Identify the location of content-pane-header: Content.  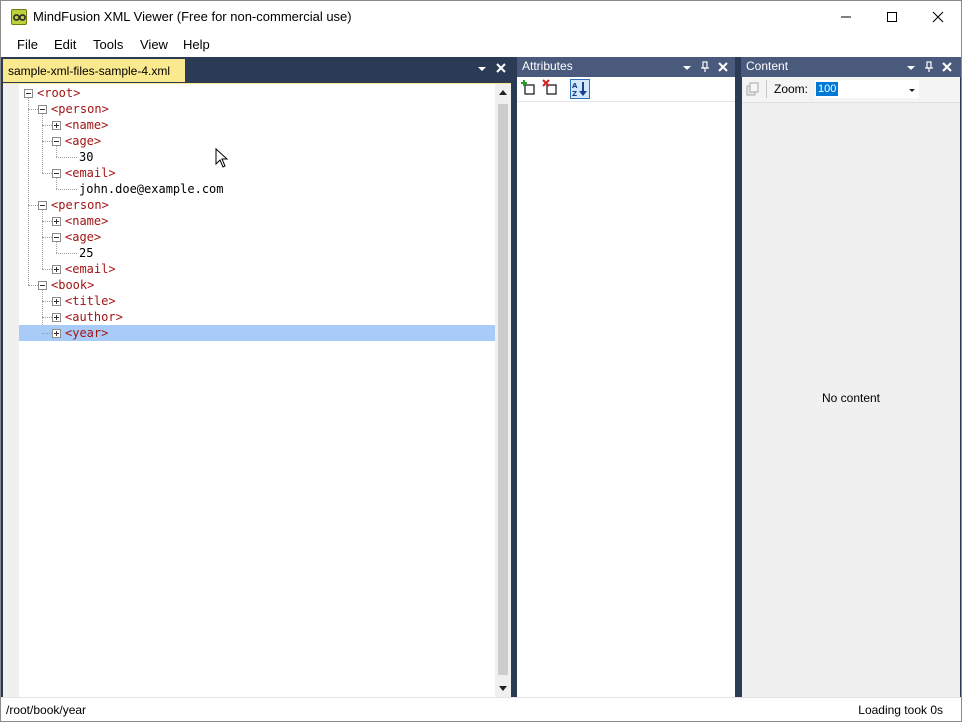
(851, 67).